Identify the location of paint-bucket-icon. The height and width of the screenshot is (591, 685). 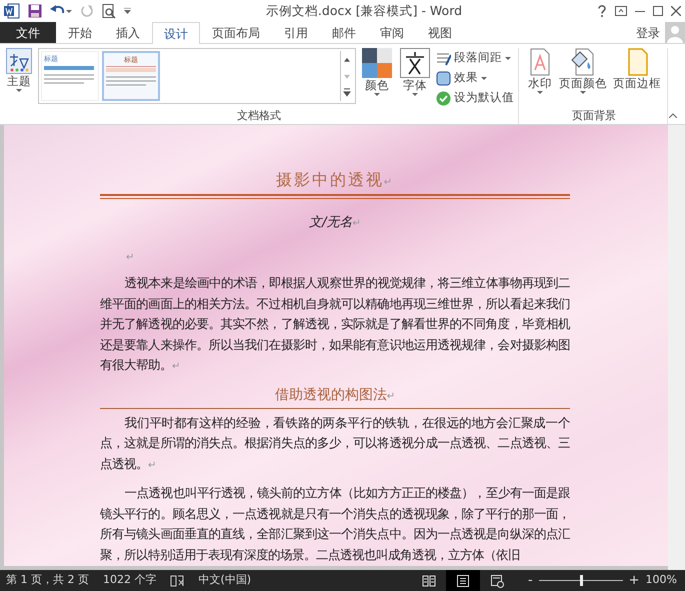
(583, 62).